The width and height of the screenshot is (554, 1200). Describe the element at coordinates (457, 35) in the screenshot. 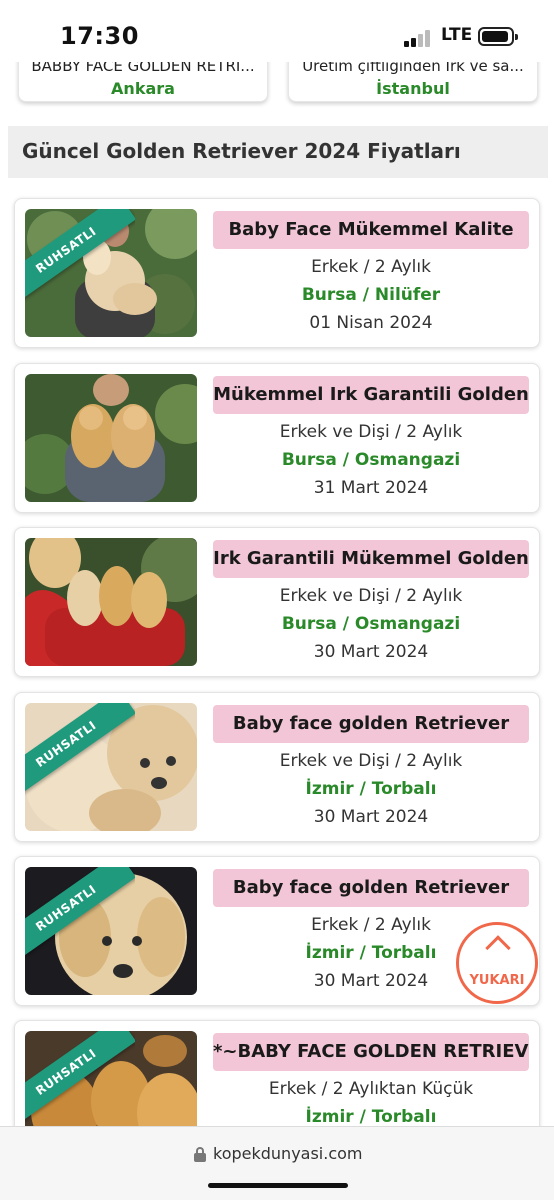

I see `network-type: LTE` at that location.